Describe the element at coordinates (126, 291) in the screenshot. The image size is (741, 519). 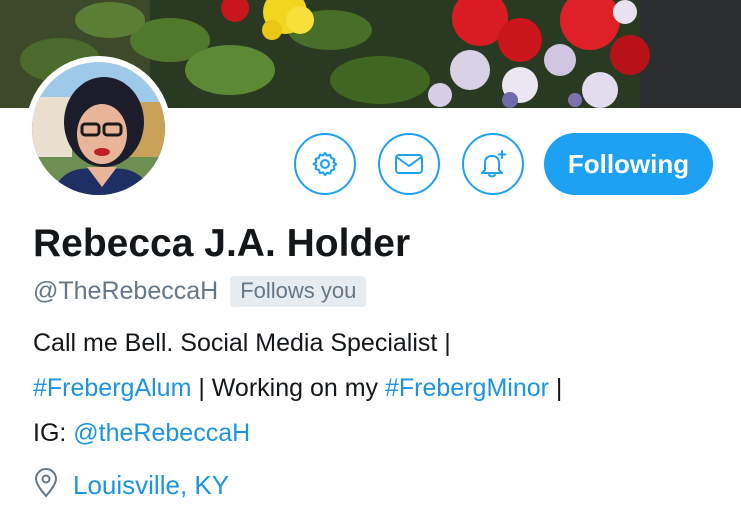
I see `user-handle: @TheRebeccaH` at that location.